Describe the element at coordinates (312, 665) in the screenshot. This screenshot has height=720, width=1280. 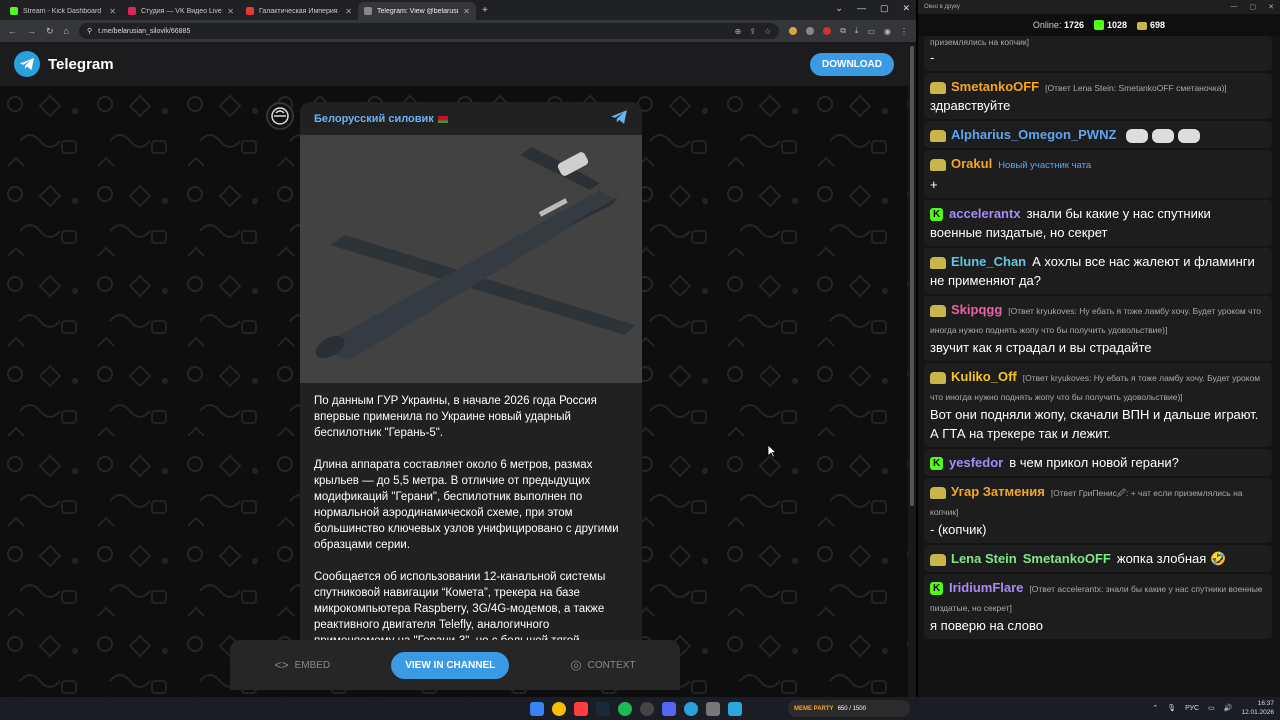
I see `embed-label: EMBED` at that location.